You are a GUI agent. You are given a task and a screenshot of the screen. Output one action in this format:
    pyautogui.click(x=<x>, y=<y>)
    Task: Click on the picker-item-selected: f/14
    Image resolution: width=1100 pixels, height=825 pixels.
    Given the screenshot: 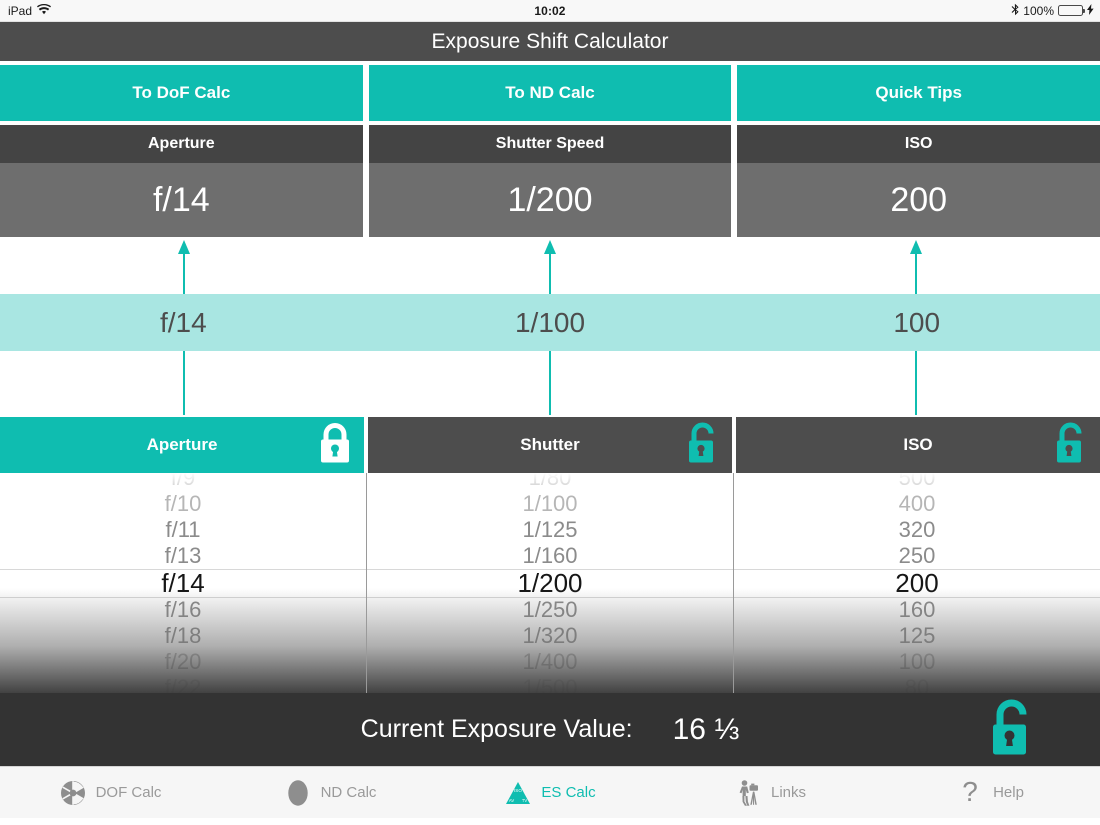 What is the action you would take?
    pyautogui.click(x=183, y=583)
    